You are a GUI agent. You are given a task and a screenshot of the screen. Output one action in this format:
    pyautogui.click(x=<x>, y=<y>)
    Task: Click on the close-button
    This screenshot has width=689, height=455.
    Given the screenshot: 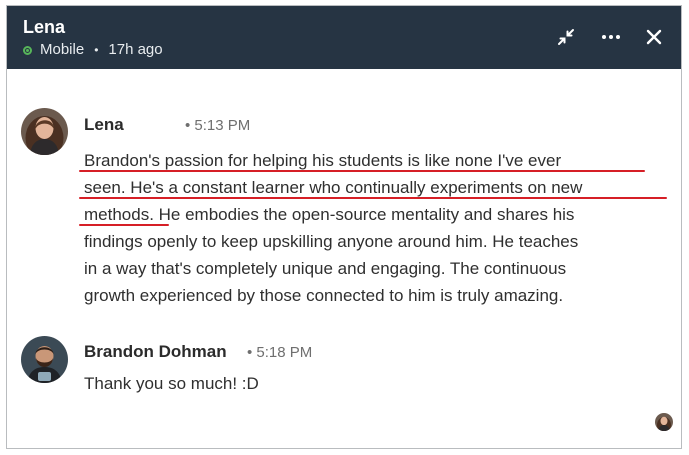 What is the action you would take?
    pyautogui.click(x=654, y=37)
    